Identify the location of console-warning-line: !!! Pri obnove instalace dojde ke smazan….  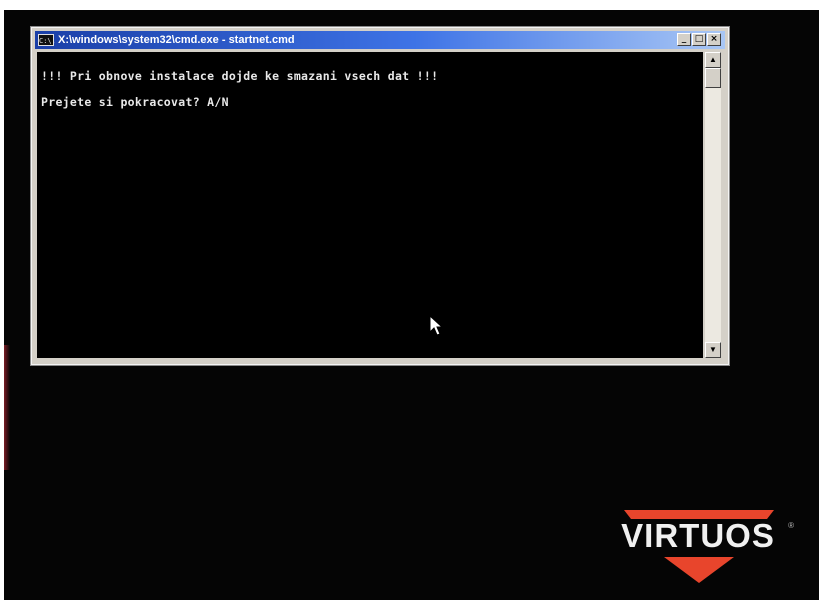
(240, 76).